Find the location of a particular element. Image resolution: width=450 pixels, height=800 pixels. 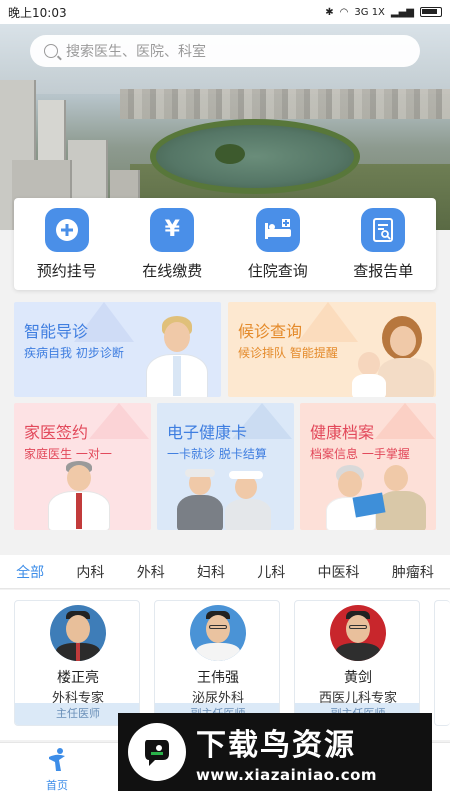

queue-query-card: 候诊查询 候诊排队 智能提醒 is located at coordinates (332, 349).